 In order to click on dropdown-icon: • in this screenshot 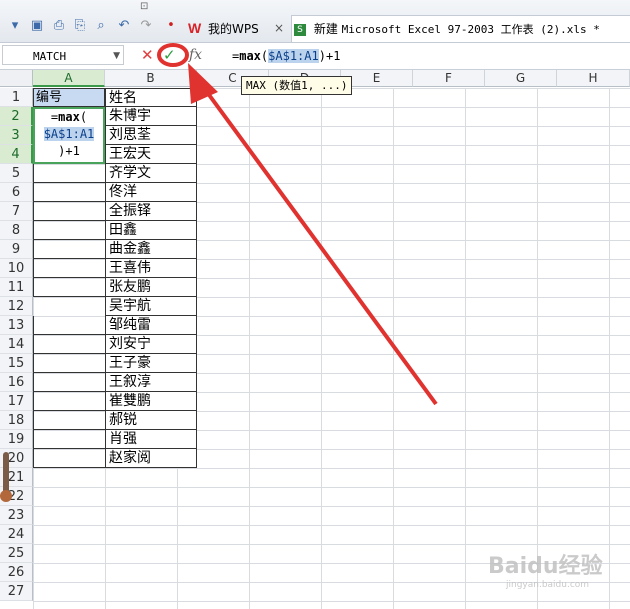, I will do `click(171, 26)`.